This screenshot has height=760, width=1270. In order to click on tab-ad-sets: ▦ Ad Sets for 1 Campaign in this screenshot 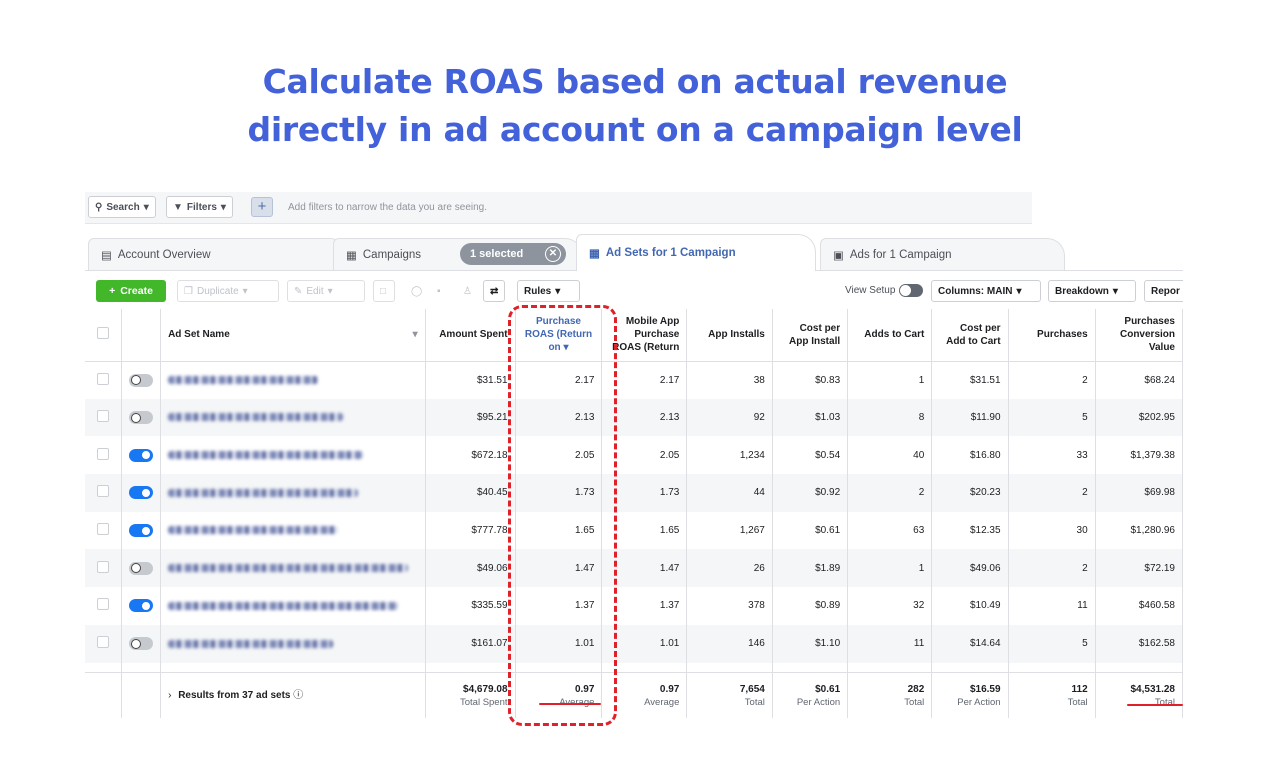, I will do `click(696, 252)`.